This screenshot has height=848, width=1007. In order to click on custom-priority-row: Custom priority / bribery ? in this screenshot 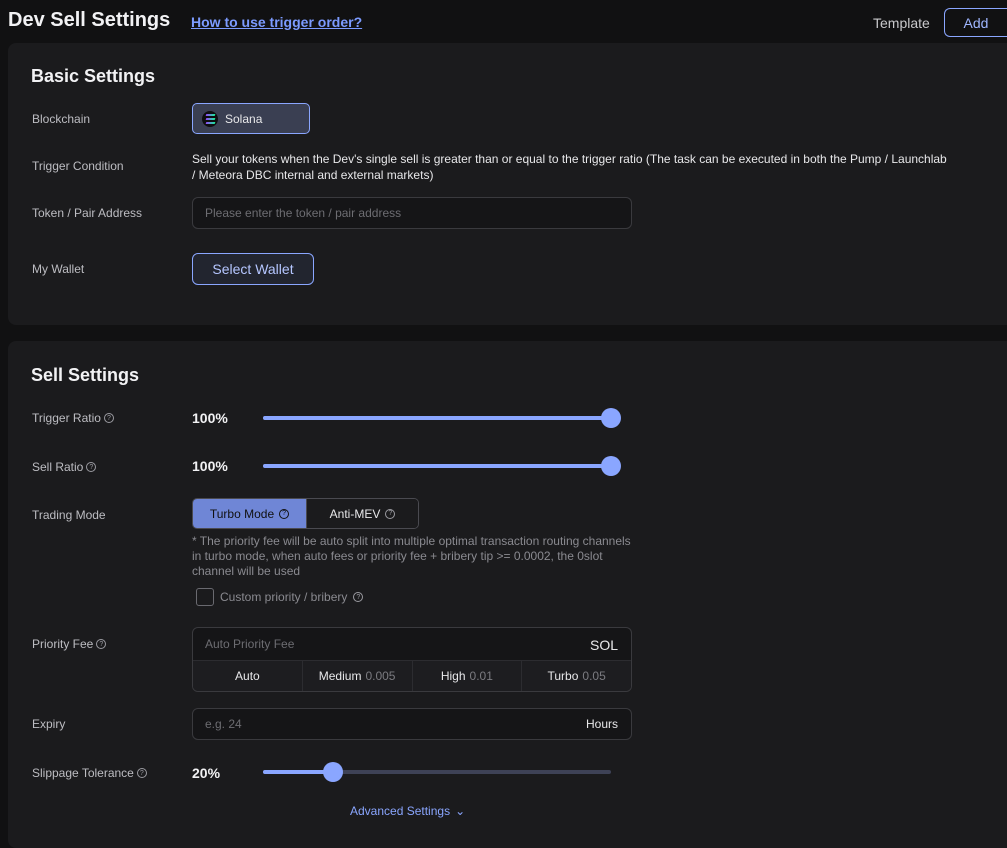, I will do `click(280, 597)`.